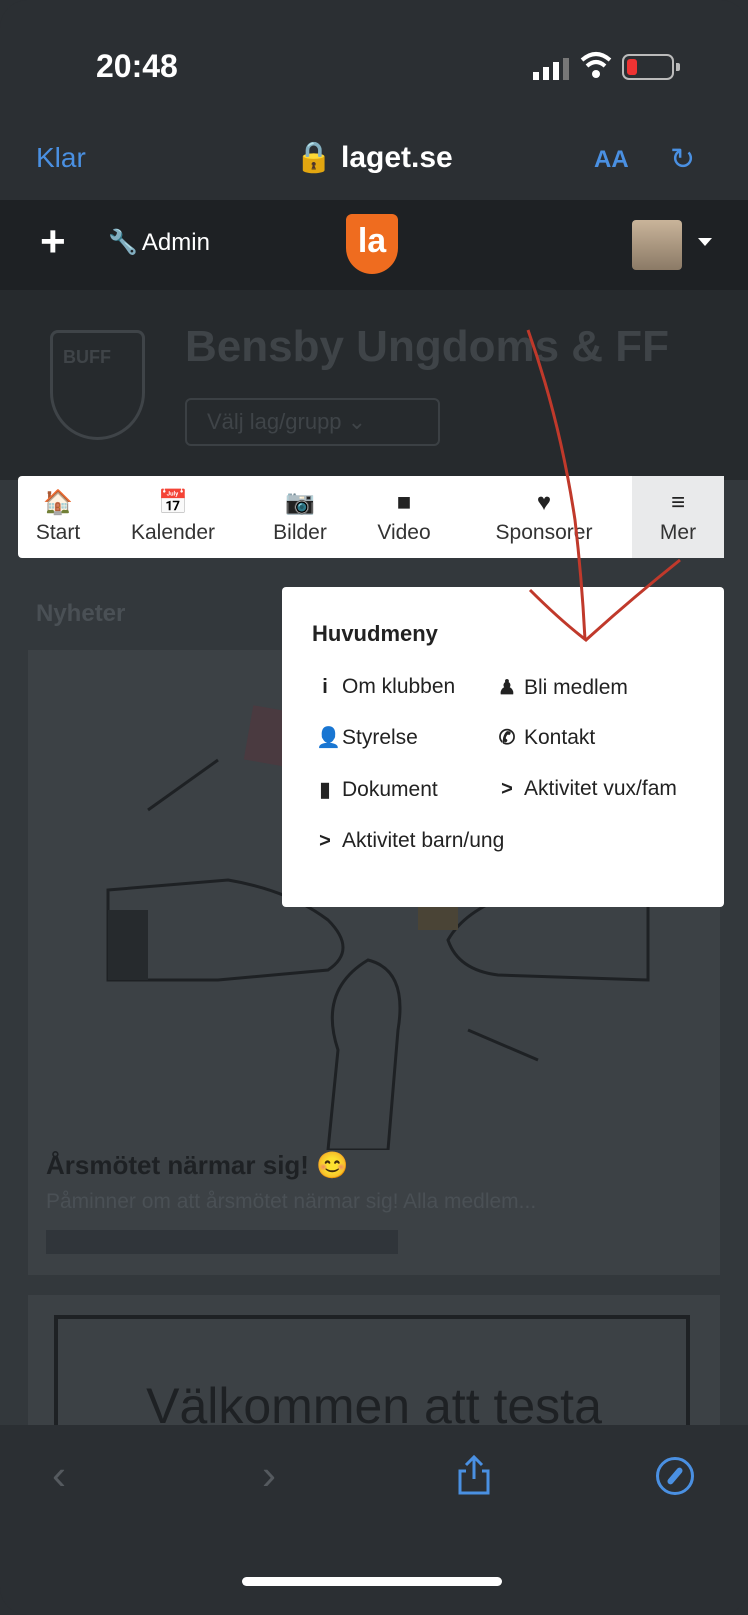 Image resolution: width=748 pixels, height=1615 pixels. Describe the element at coordinates (596, 65) in the screenshot. I see `wifi-icon` at that location.